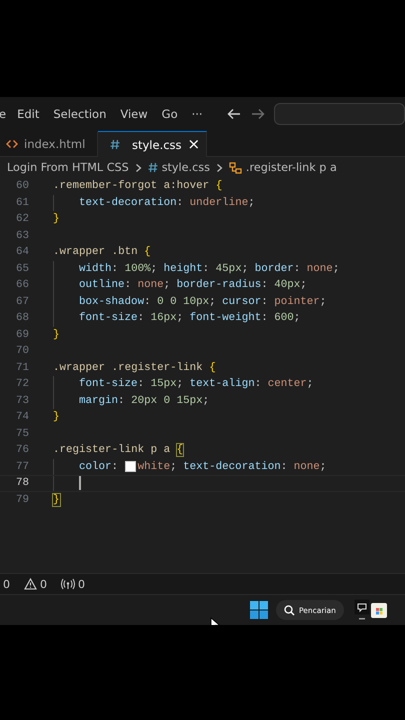 This screenshot has height=720, width=405. I want to click on line-number: 73, so click(21, 400).